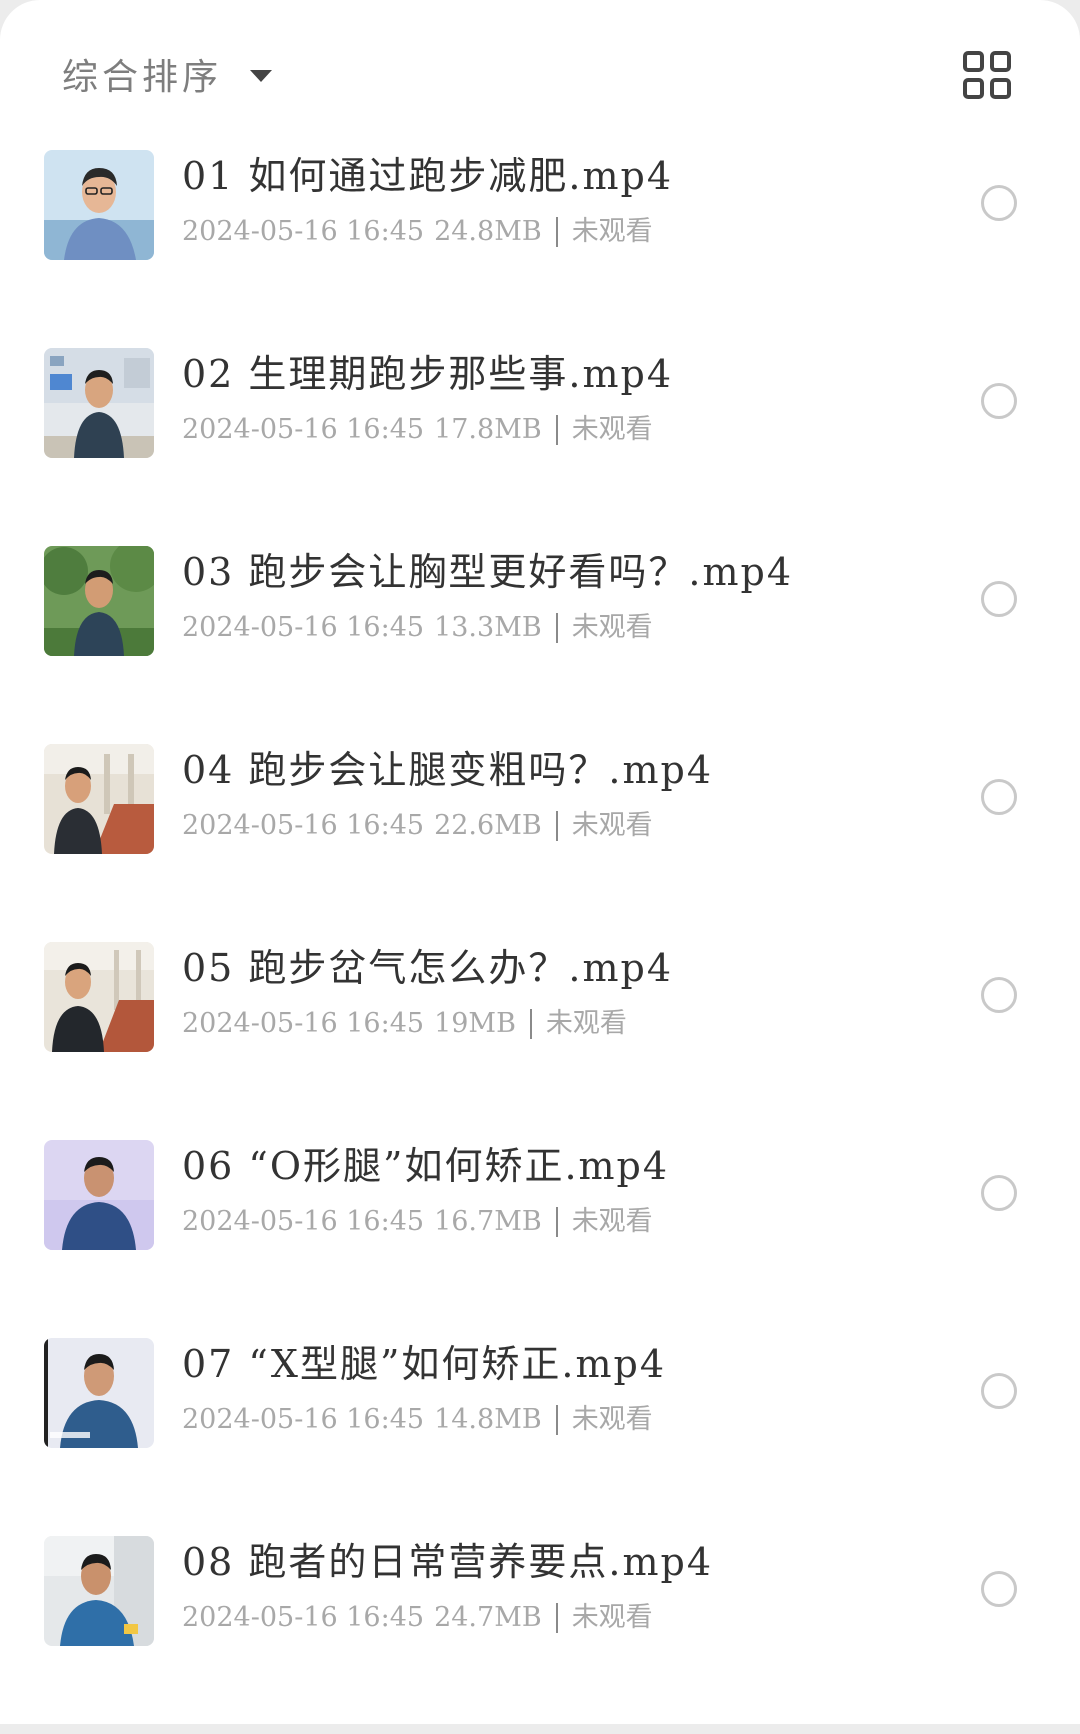 The image size is (1080, 1734). I want to click on file-size: 16.7MB, so click(488, 1221).